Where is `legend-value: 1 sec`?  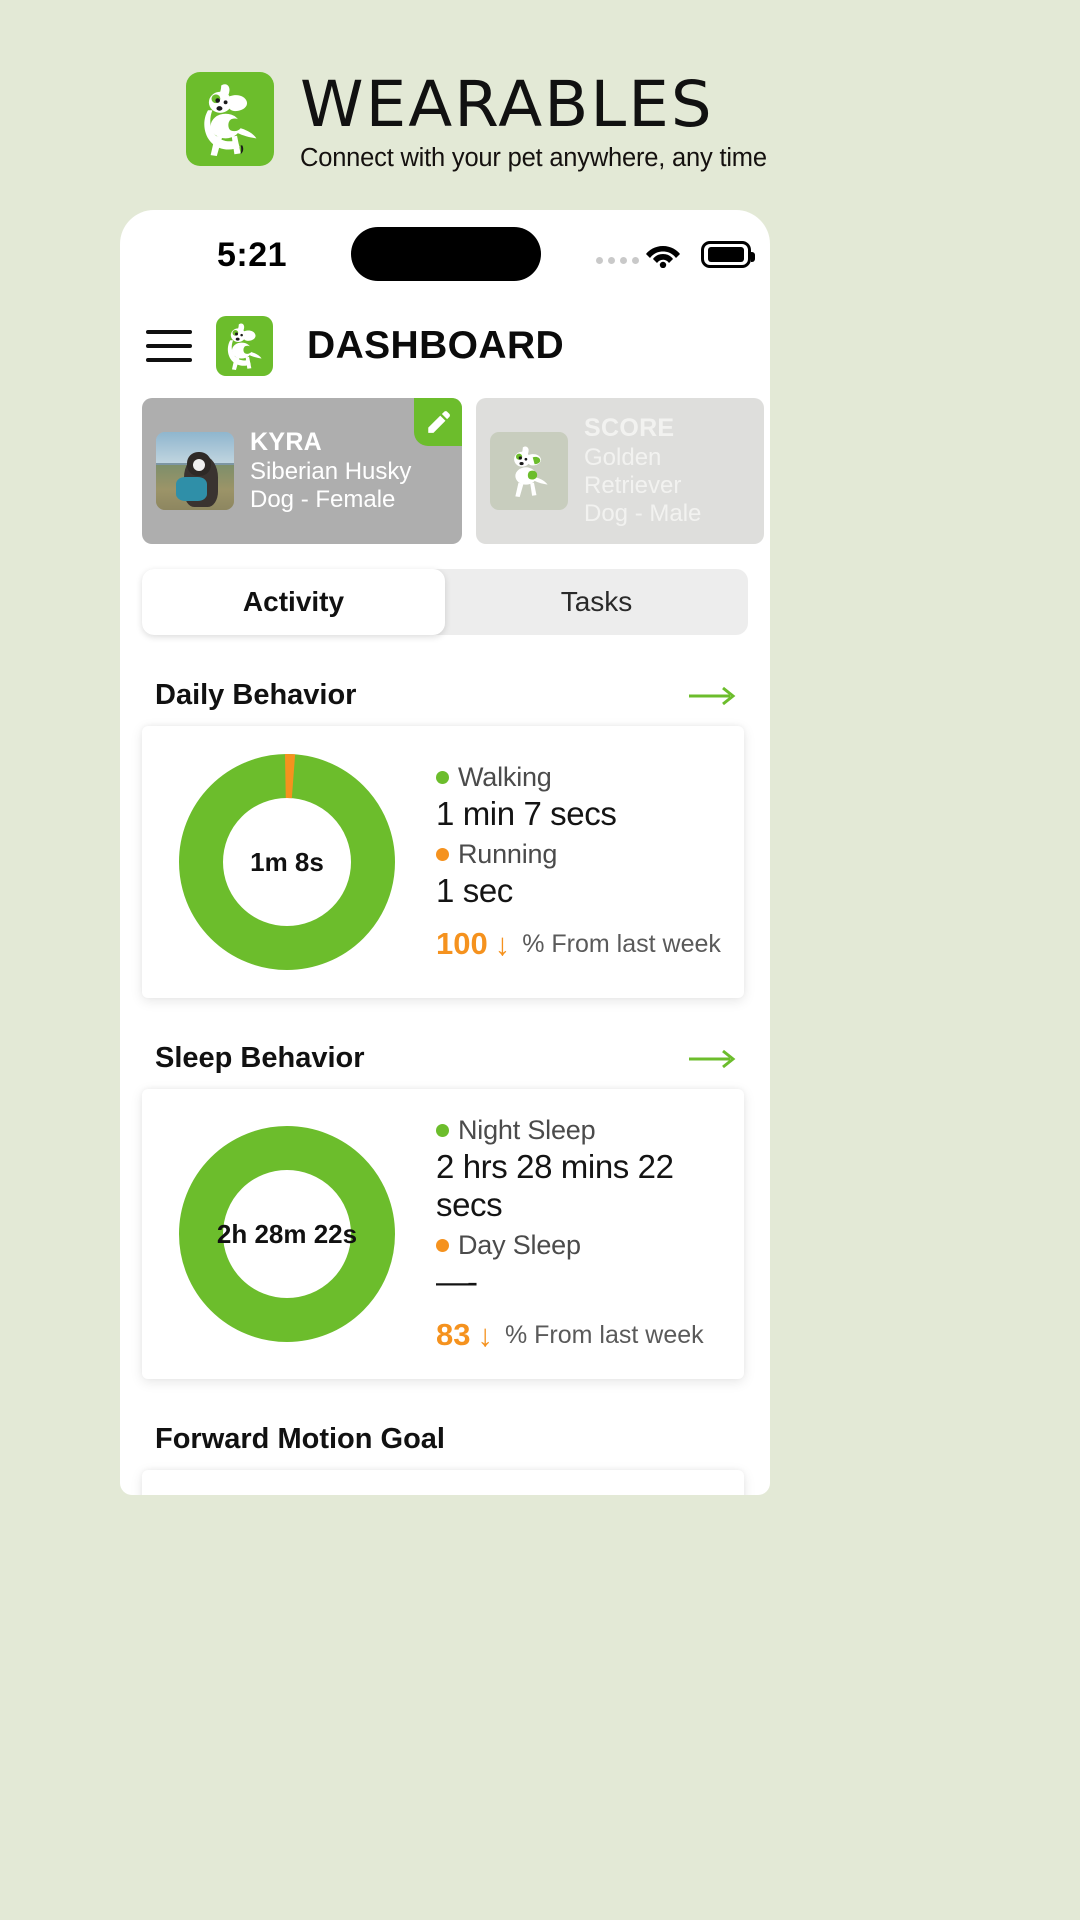
legend-value: 1 sec is located at coordinates (474, 891).